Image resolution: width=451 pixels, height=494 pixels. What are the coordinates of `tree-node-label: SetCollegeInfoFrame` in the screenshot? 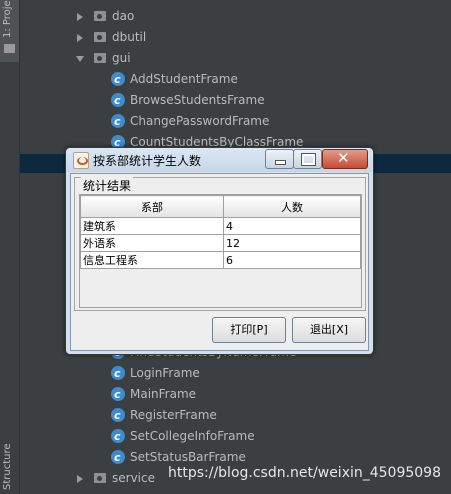 It's located at (192, 436).